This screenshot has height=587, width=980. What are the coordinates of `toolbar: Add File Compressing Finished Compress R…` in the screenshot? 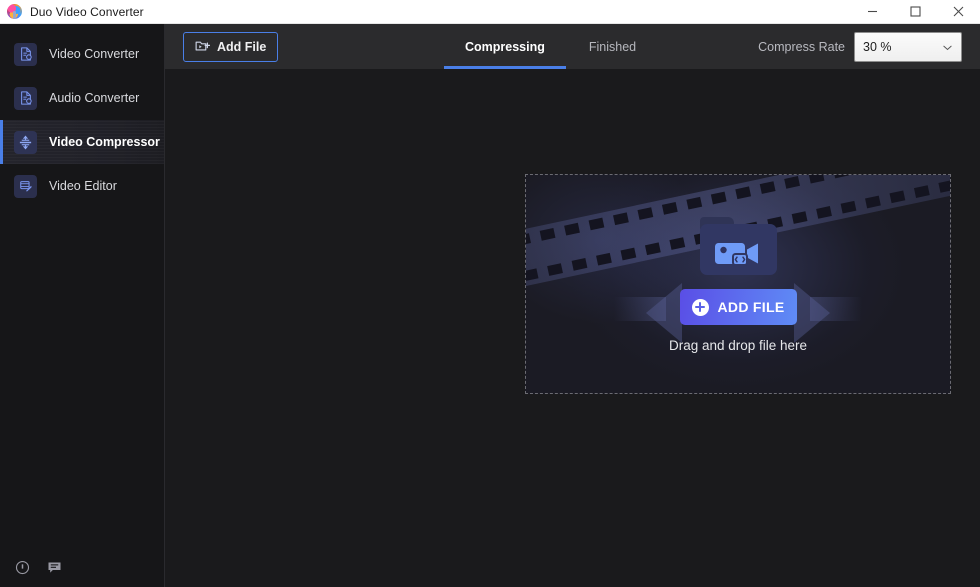 It's located at (572, 46).